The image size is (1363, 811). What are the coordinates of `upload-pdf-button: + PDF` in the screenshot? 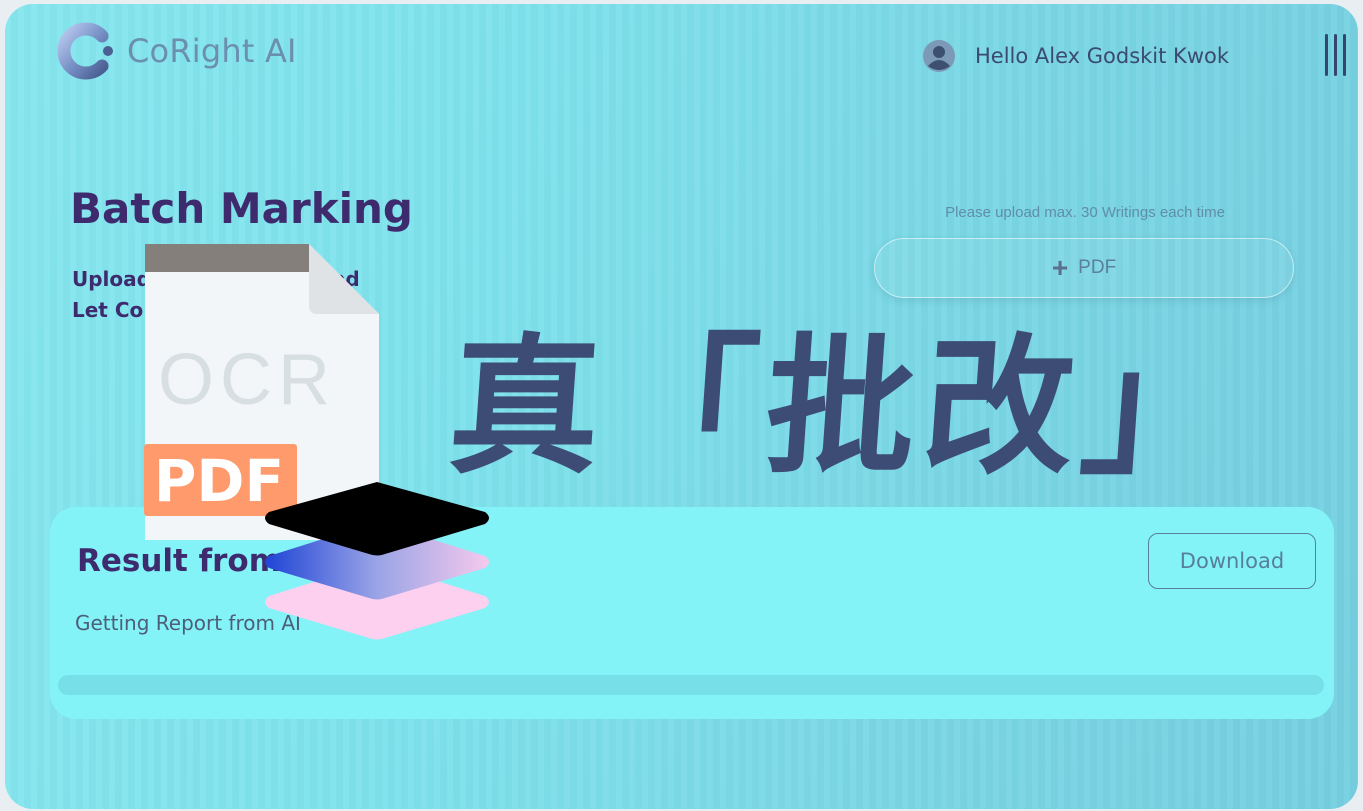 It's located at (1084, 268).